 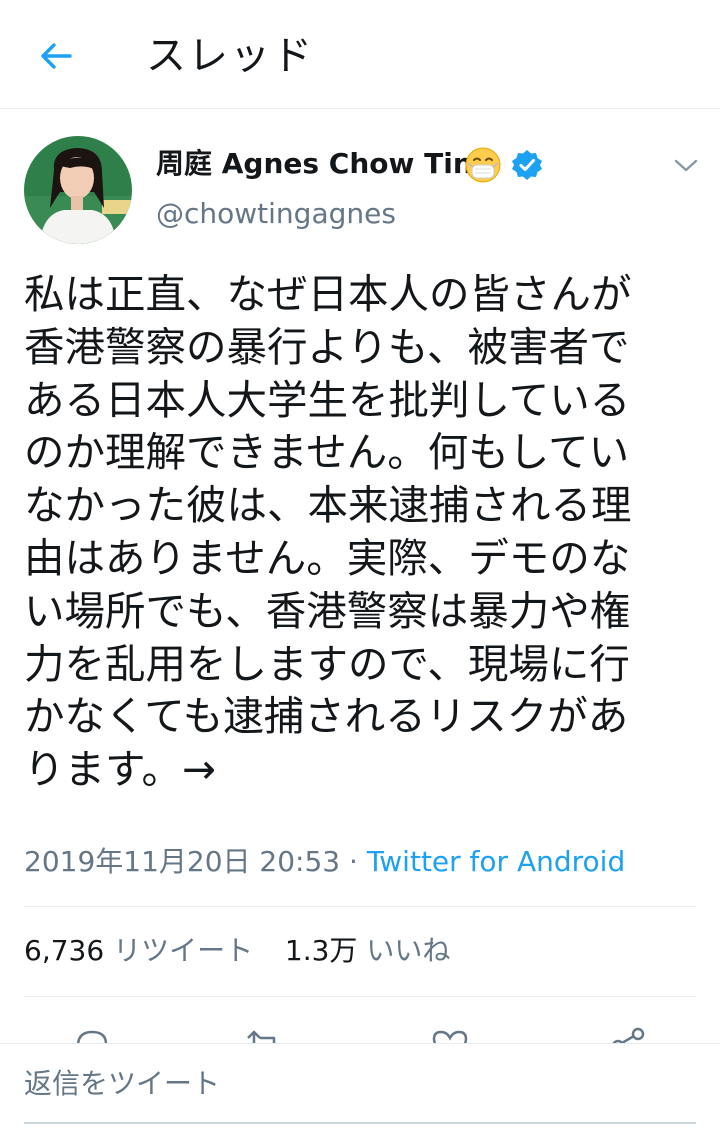 What do you see at coordinates (183, 950) in the screenshot?
I see `retweets-label: リツイート` at bounding box center [183, 950].